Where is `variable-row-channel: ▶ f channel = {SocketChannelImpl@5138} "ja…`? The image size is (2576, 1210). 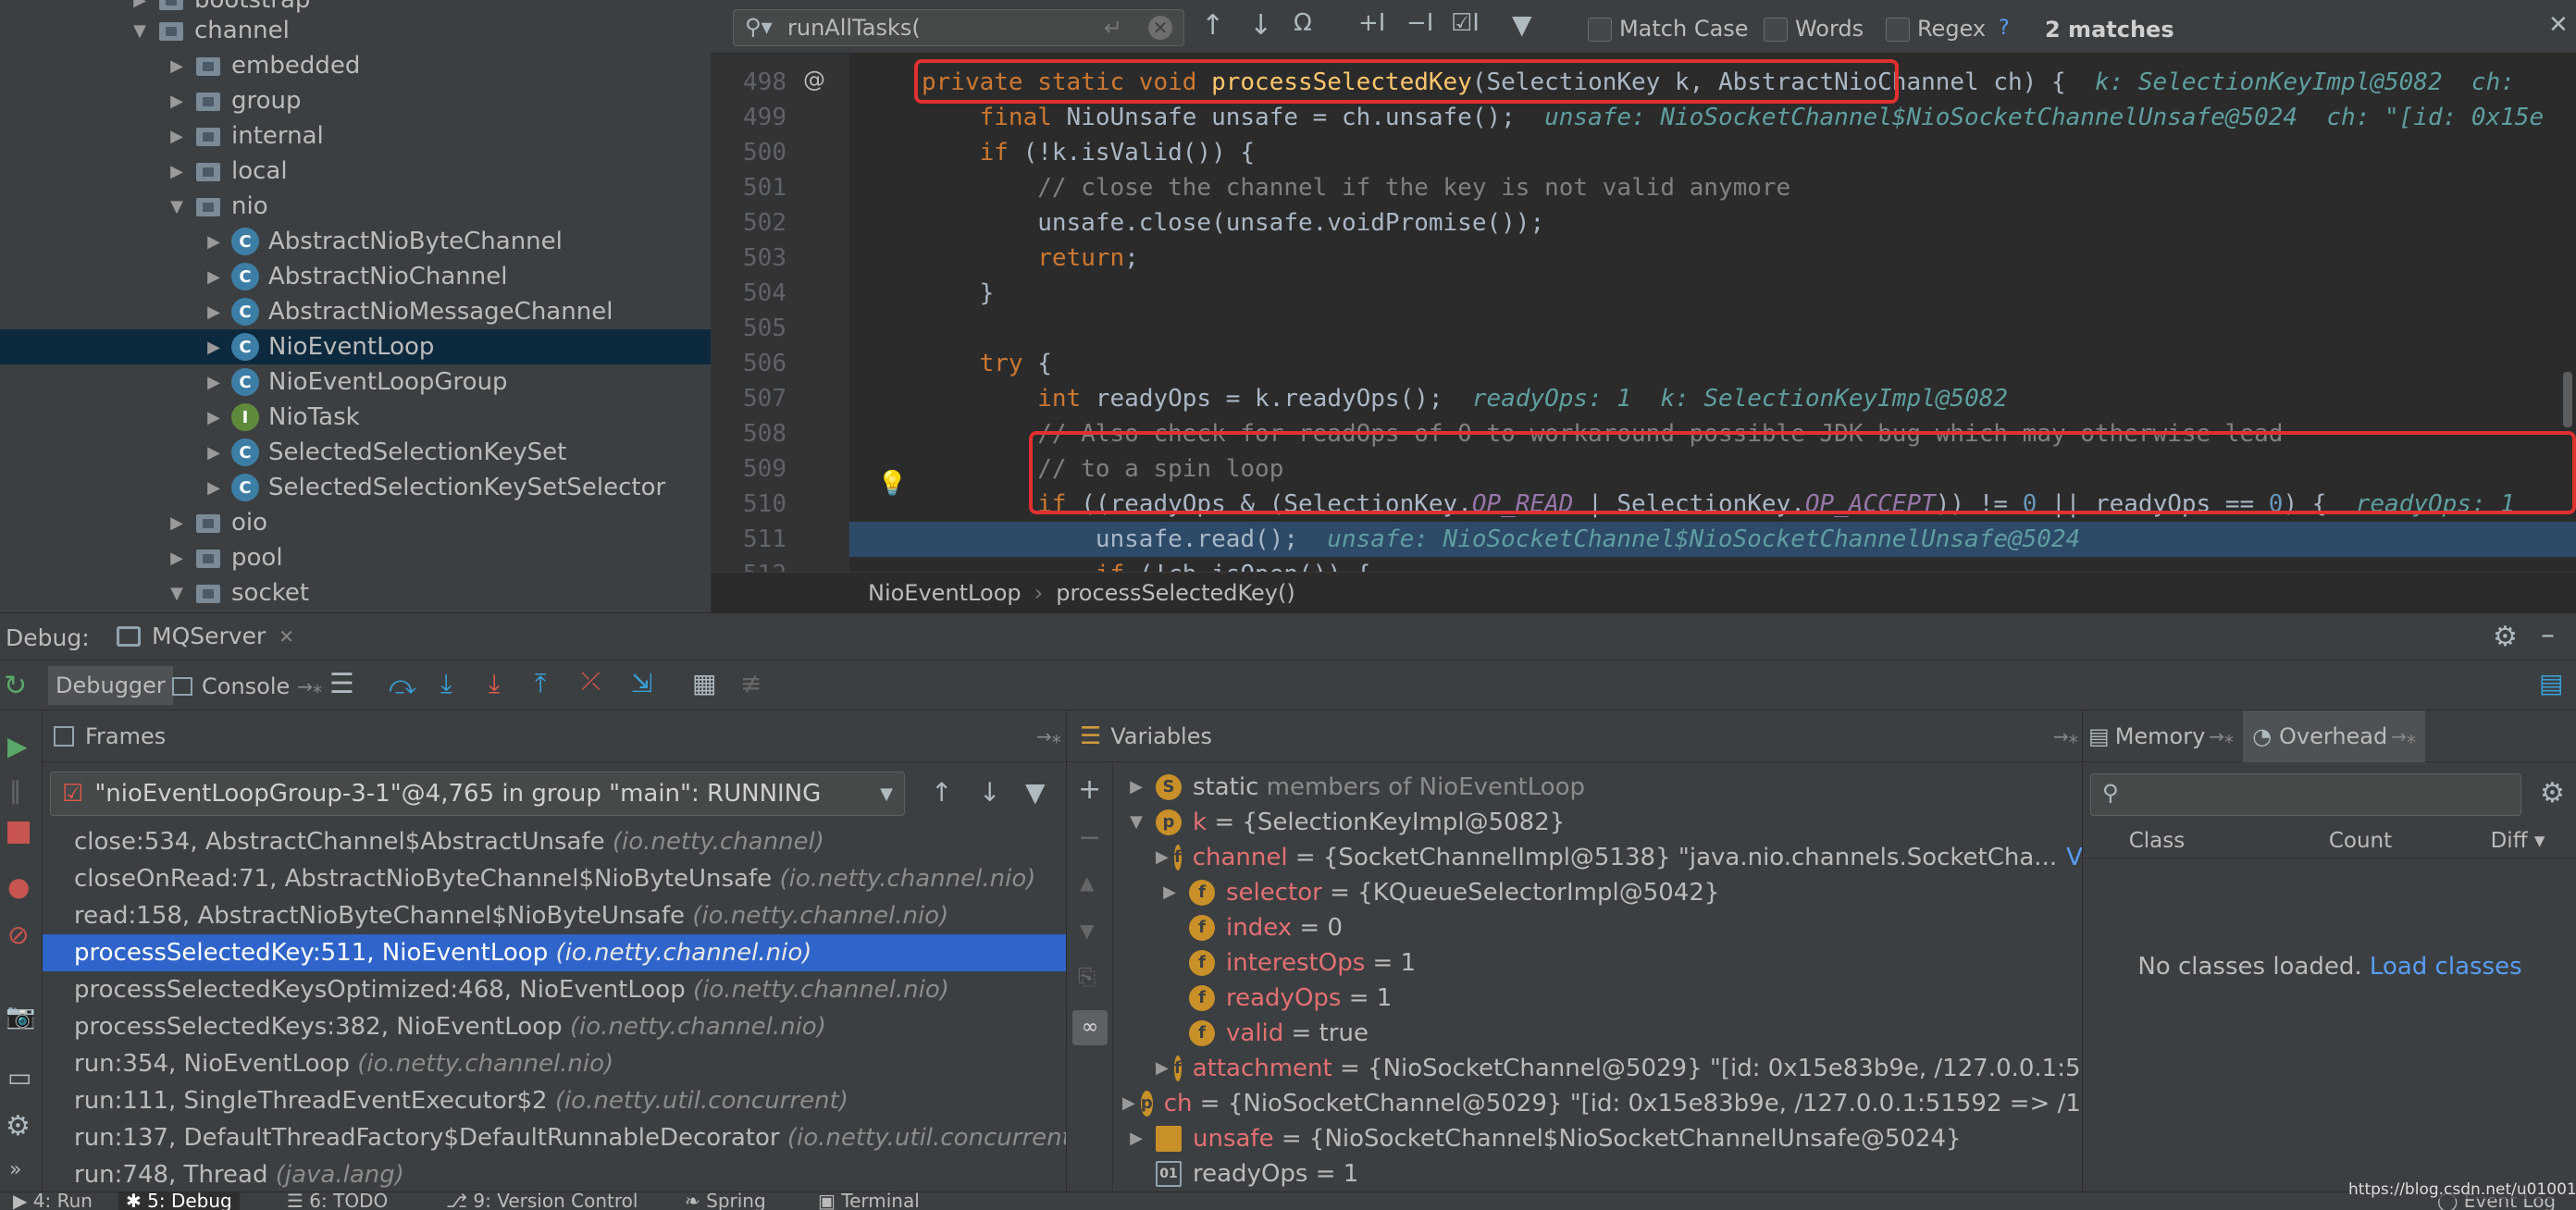 variable-row-channel: ▶ f channel = {SocketChannelImpl@5138} "ja… is located at coordinates (1640, 857).